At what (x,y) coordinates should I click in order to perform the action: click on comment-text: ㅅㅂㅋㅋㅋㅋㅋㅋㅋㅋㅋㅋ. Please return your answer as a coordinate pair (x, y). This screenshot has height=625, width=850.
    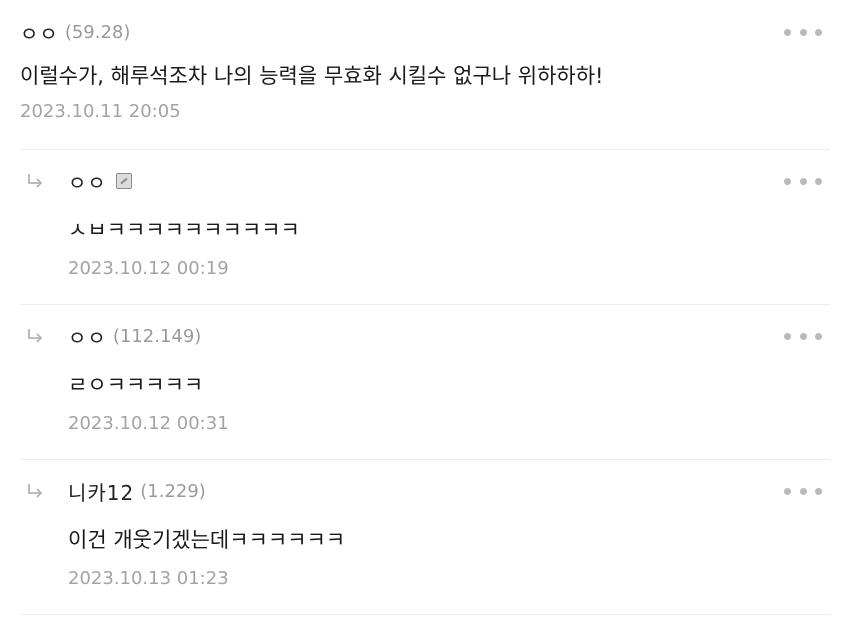
    Looking at the image, I should click on (184, 230).